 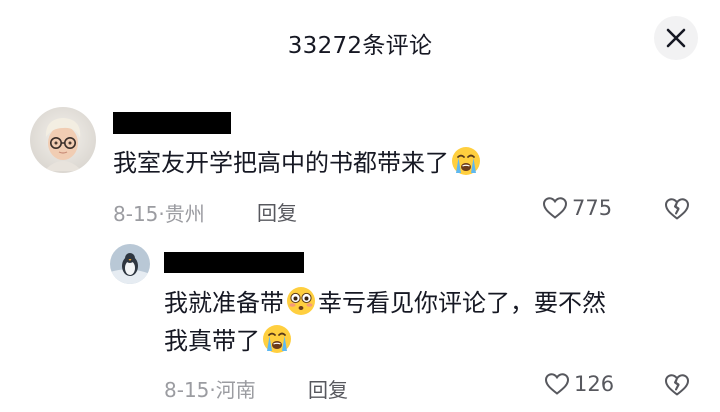 I want to click on redacted-username, so click(x=234, y=262).